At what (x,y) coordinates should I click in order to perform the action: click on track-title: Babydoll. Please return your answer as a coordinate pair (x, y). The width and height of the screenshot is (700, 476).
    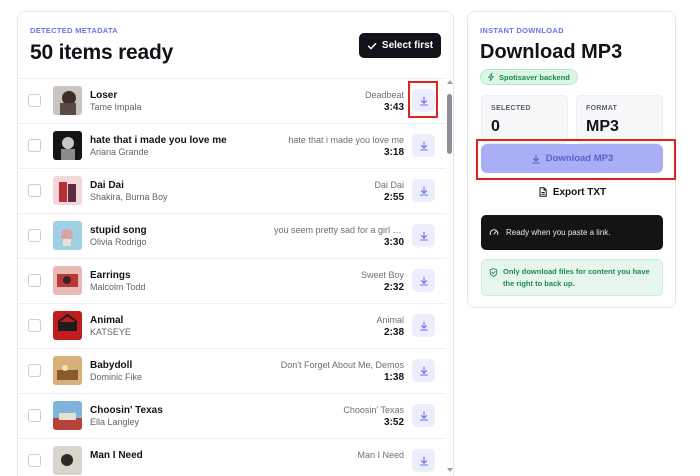
    Looking at the image, I should click on (111, 365).